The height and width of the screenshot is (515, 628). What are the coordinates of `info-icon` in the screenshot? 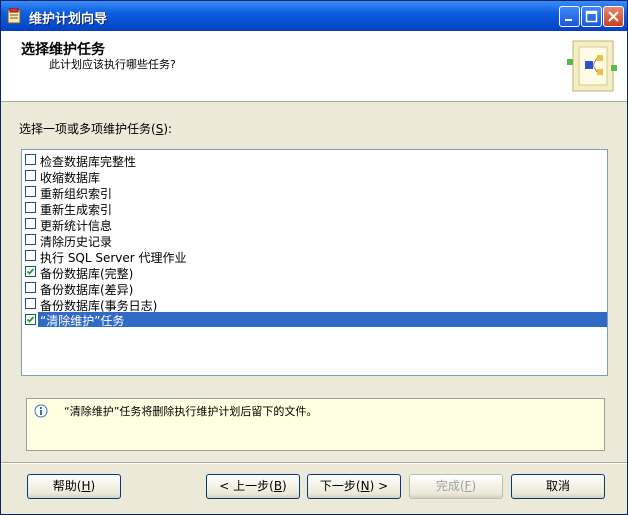 It's located at (41, 411).